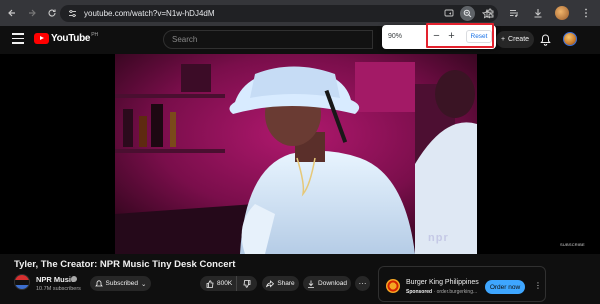 The image size is (600, 304). I want to click on subscriber-count: 10.7M subscribers, so click(58, 289).